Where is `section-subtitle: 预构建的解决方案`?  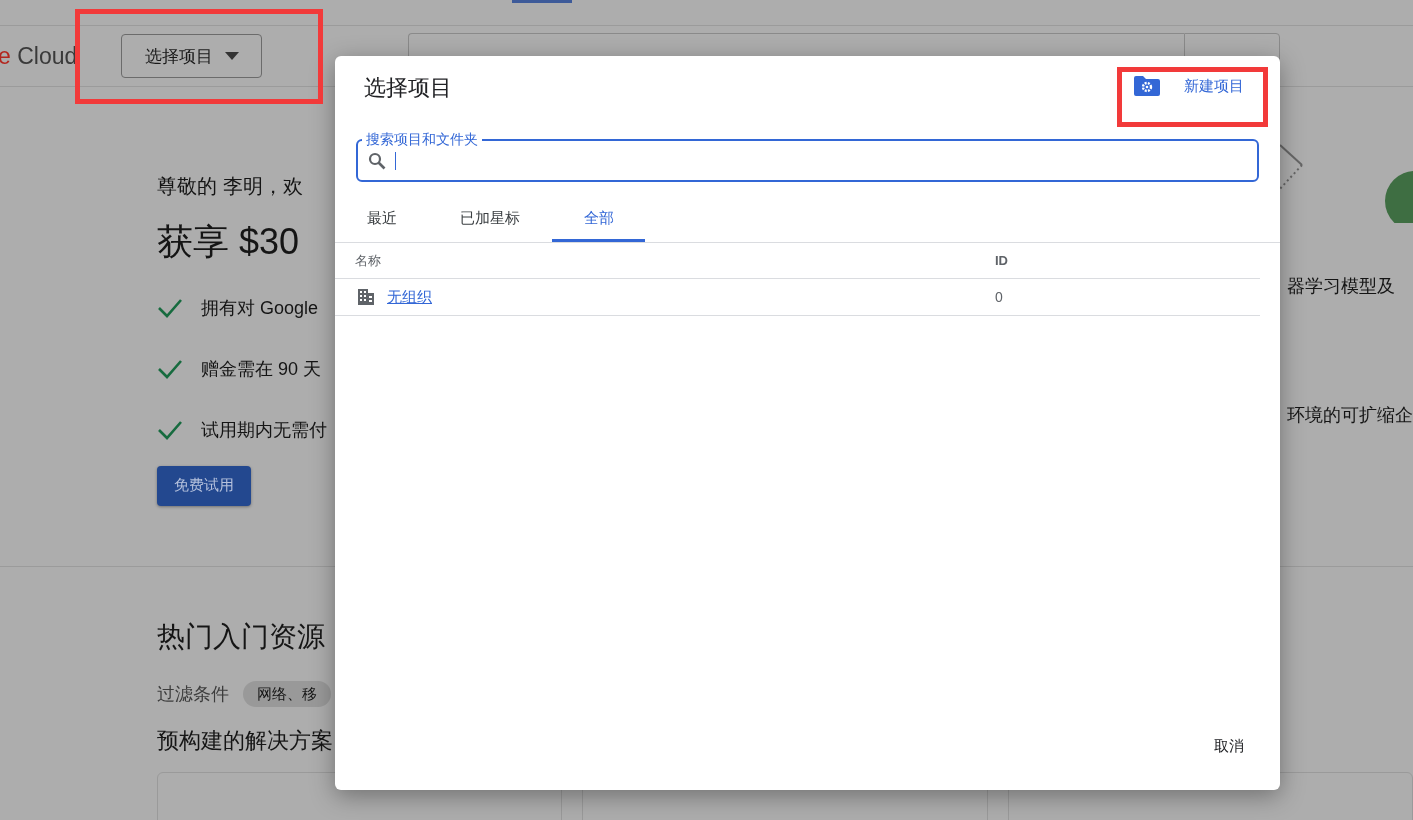
section-subtitle: 预构建的解决方案 is located at coordinates (245, 741).